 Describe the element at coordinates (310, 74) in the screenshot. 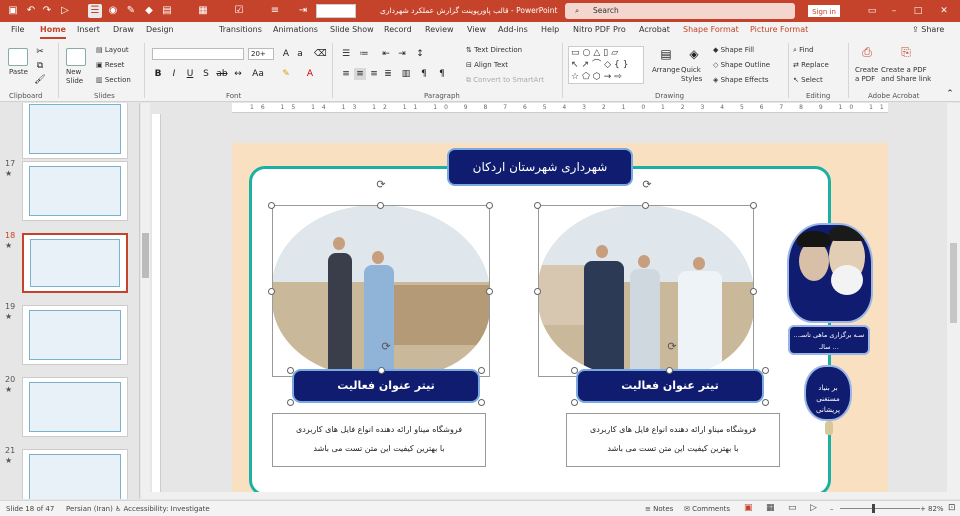

I see `font-color-icon: A` at that location.